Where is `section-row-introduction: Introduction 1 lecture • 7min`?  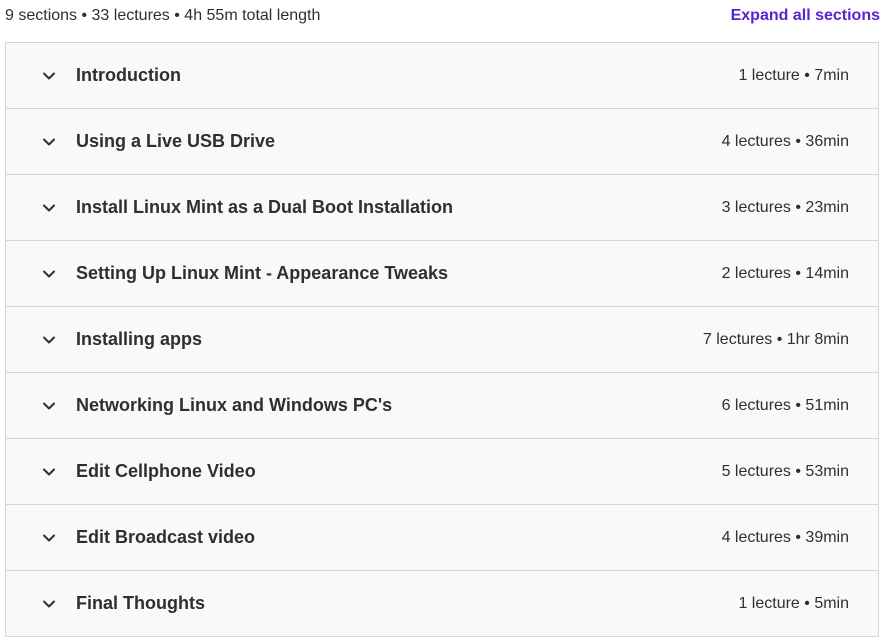 section-row-introduction: Introduction 1 lecture • 7min is located at coordinates (442, 76).